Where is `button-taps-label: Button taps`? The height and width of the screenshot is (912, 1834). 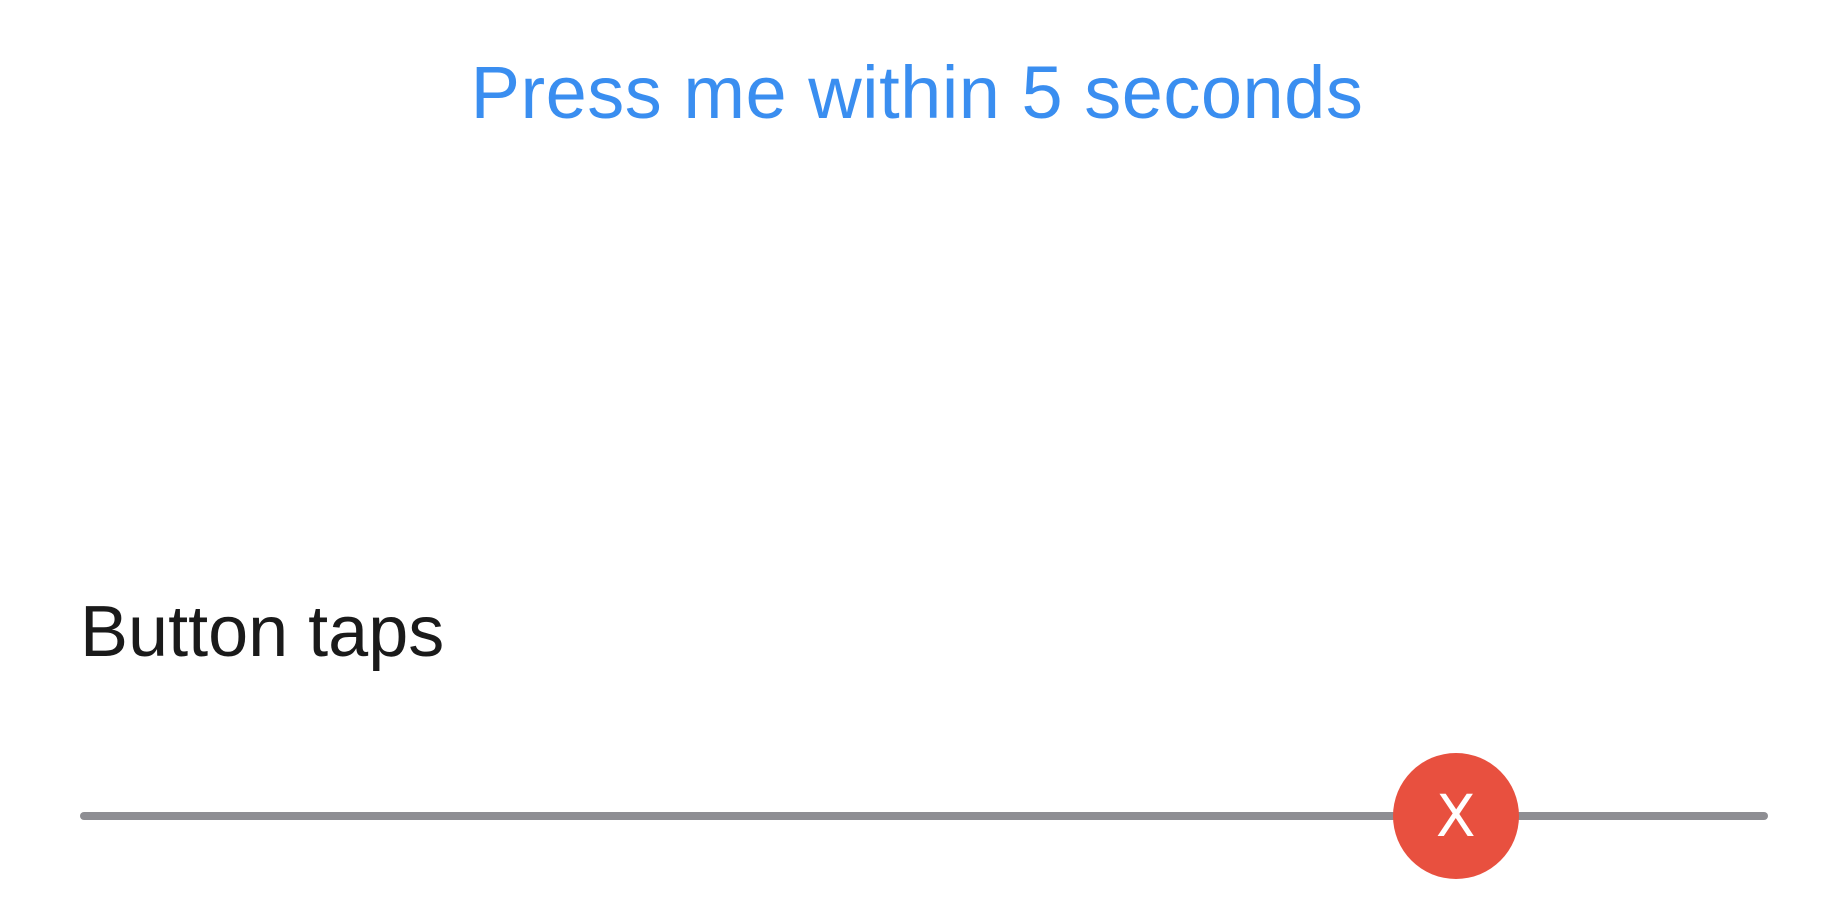 button-taps-label: Button taps is located at coordinates (262, 632).